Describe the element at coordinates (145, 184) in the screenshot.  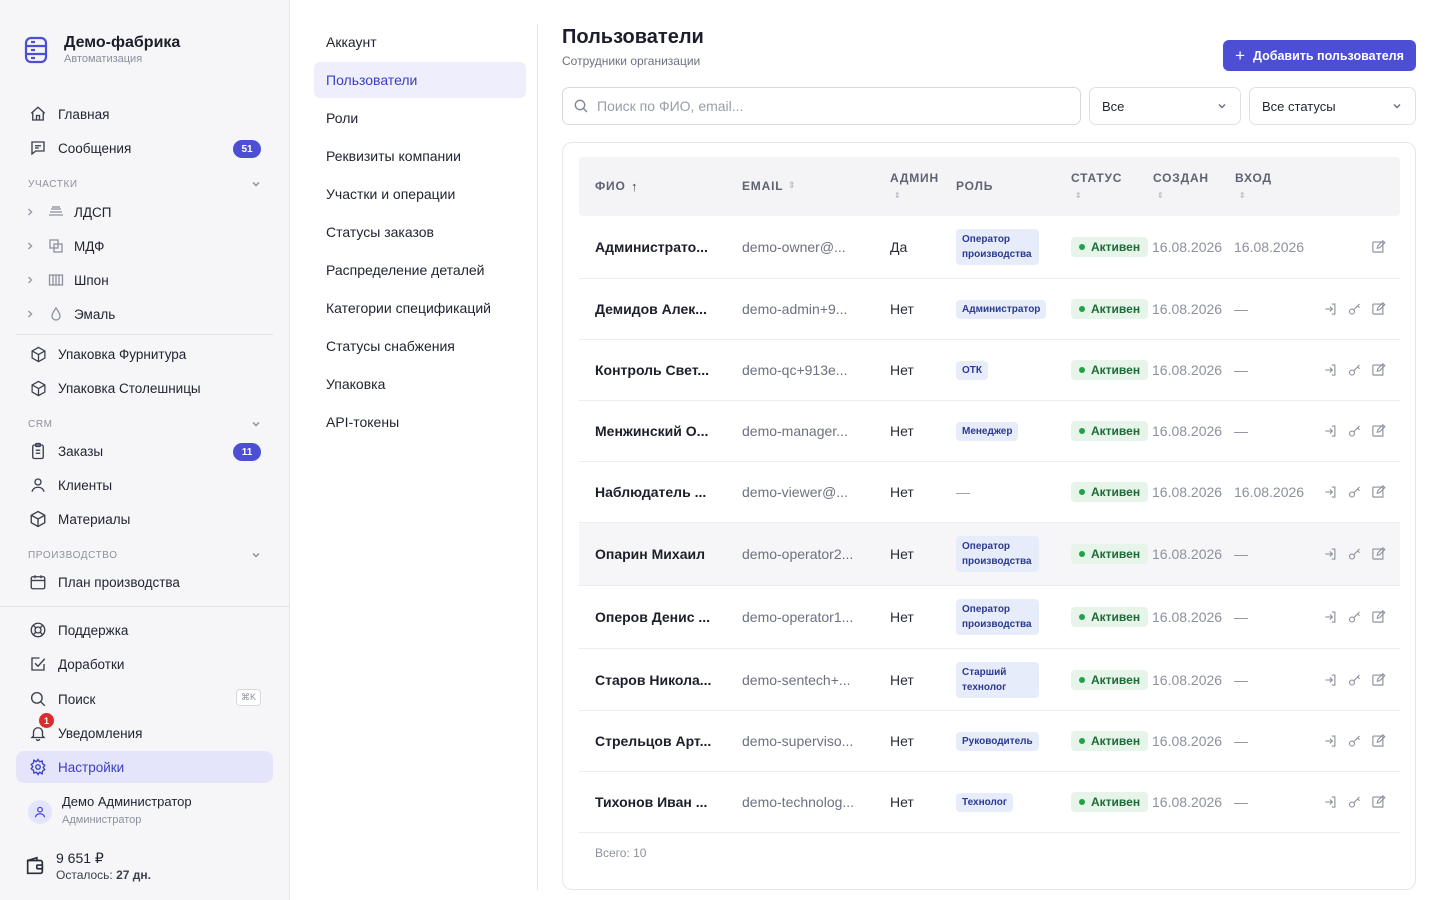
I see `section-areas: УЧАСТКИ` at that location.